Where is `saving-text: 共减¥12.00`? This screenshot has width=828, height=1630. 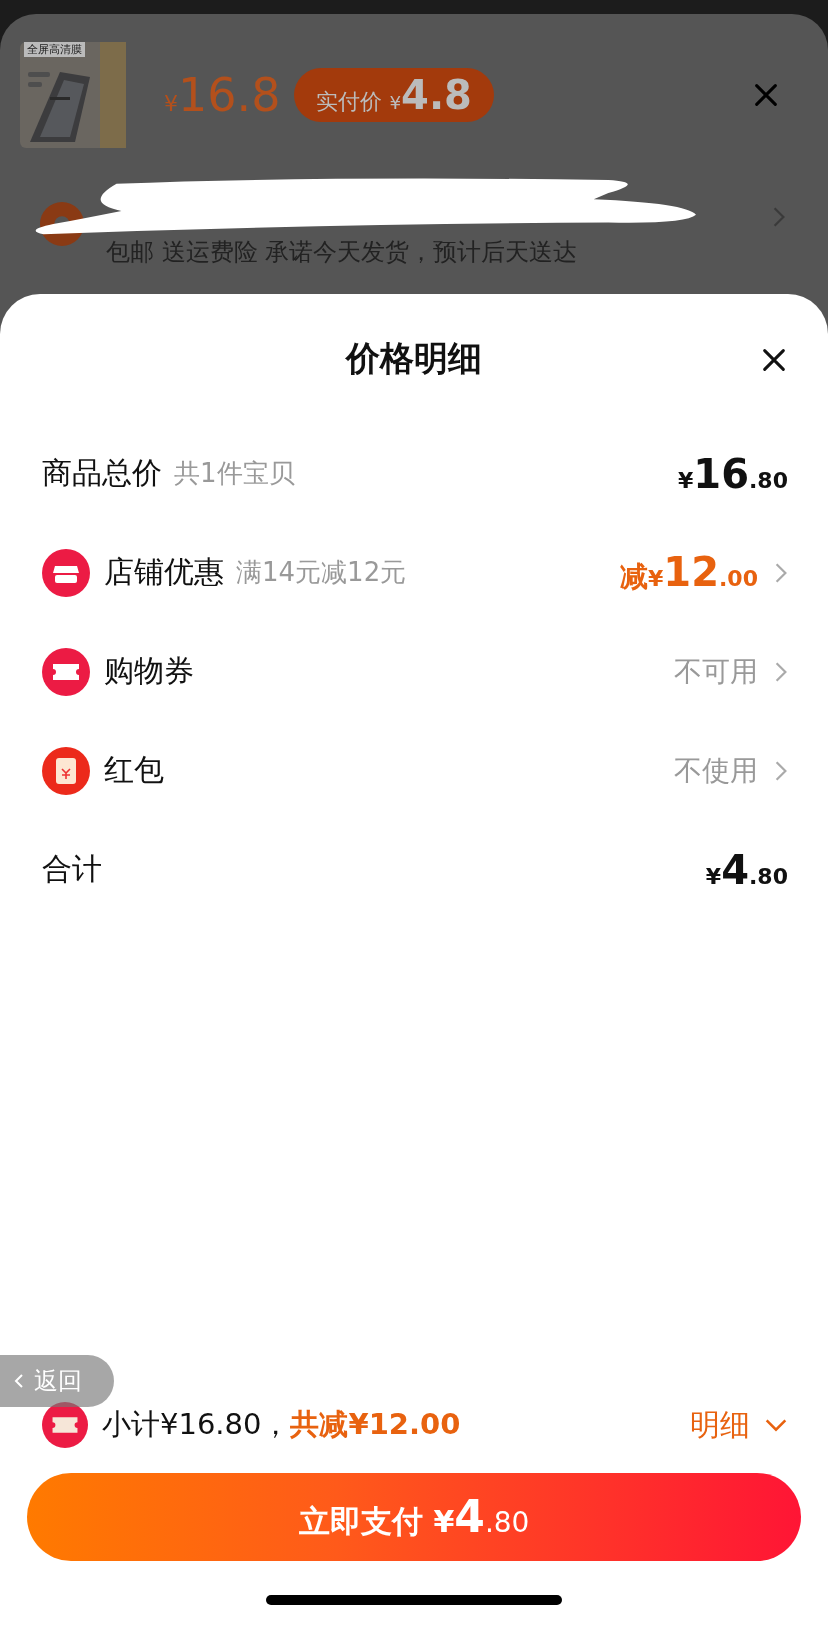
saving-text: 共减¥12.00 is located at coordinates (375, 1424).